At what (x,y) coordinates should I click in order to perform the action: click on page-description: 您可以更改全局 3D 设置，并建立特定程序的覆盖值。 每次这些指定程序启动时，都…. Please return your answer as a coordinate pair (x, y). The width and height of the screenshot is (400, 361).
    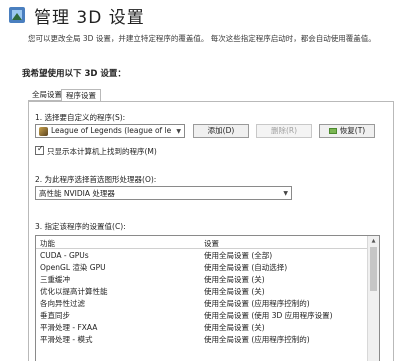
    Looking at the image, I should click on (202, 38).